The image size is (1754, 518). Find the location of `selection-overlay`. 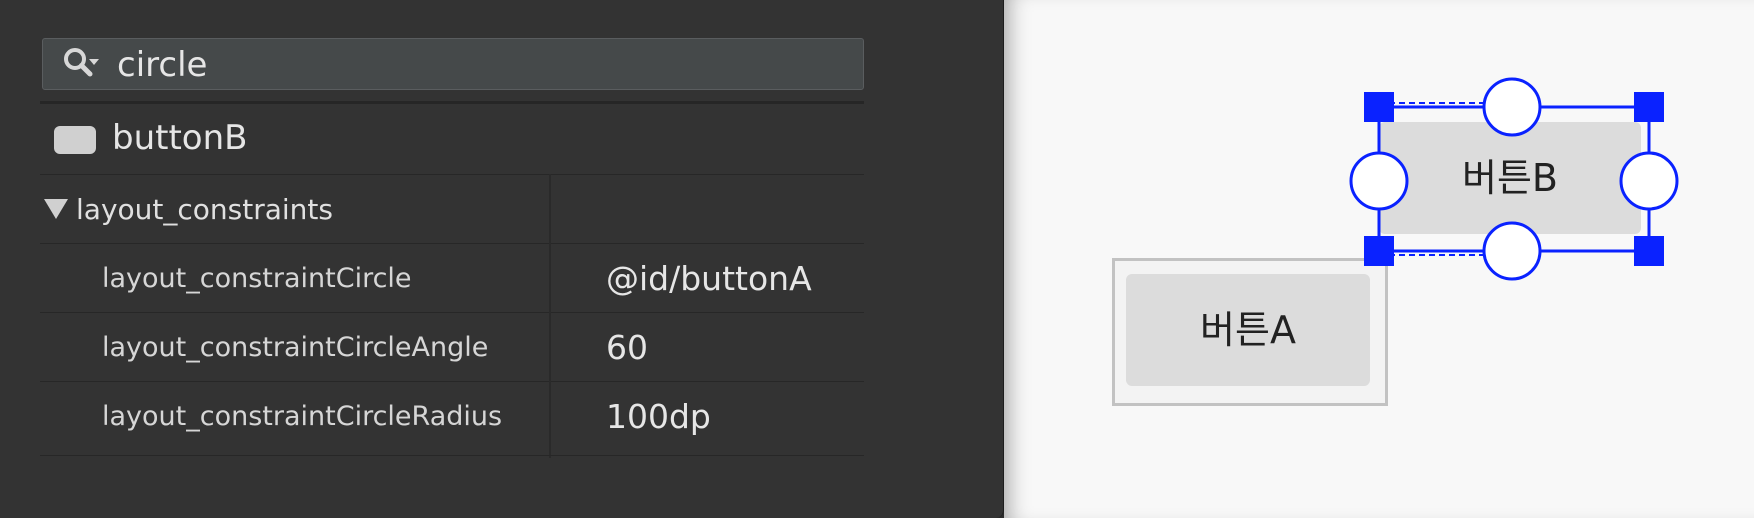

selection-overlay is located at coordinates (1514, 179).